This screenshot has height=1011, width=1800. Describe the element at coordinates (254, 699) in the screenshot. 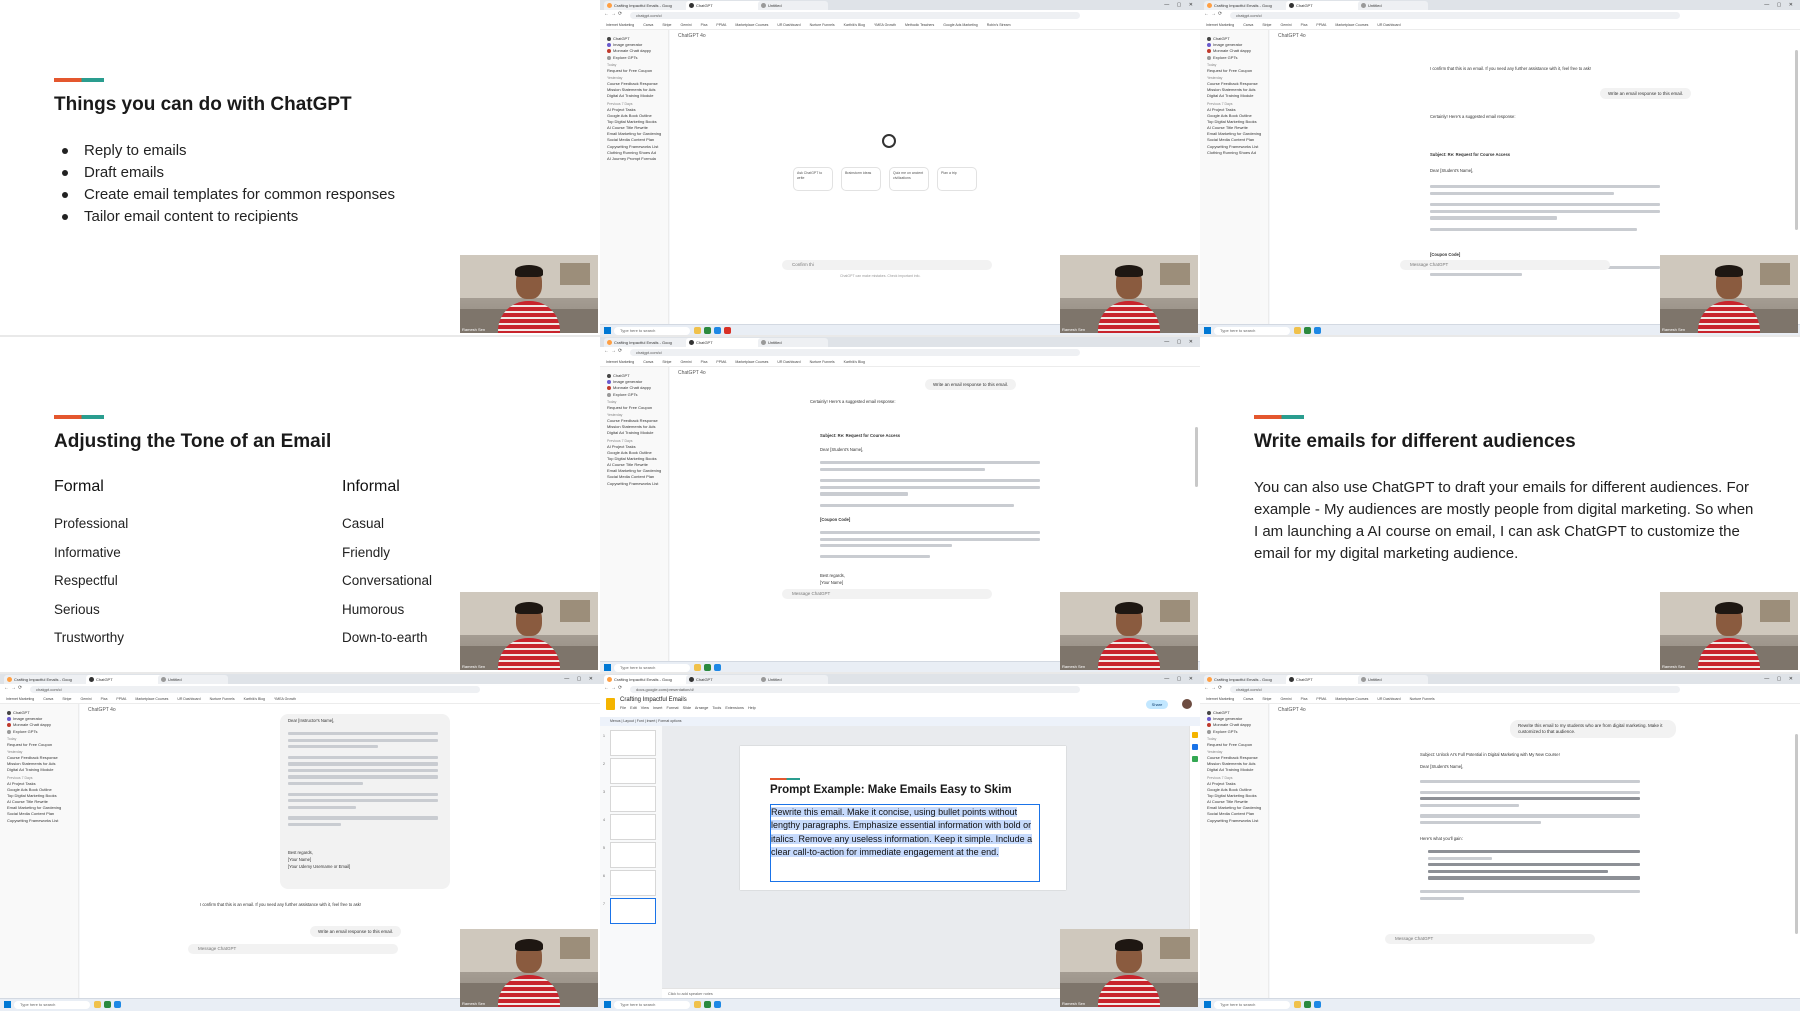

I see `bookmark: Karthik's Blog` at that location.